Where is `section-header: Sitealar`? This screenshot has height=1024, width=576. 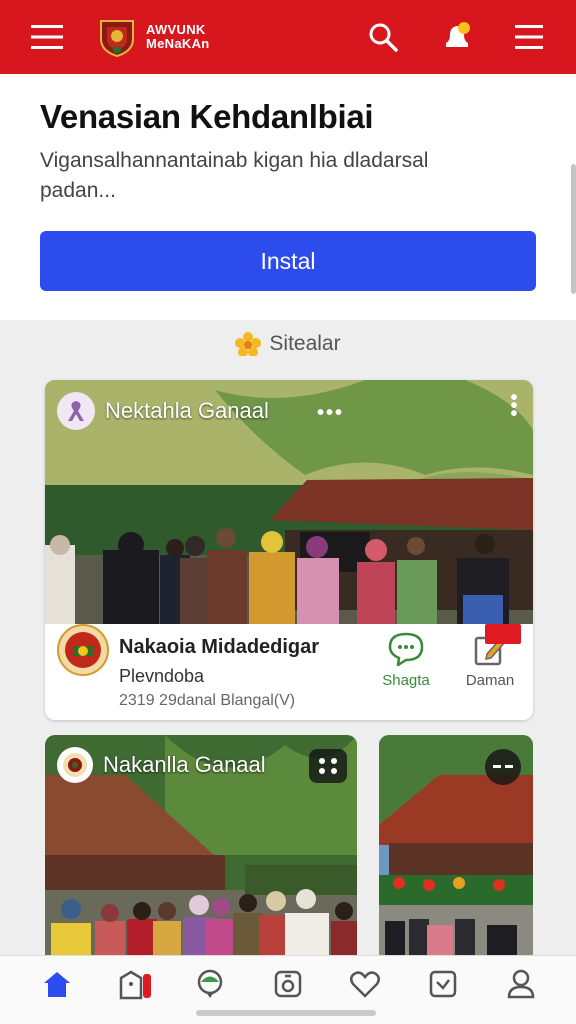 section-header: Sitealar is located at coordinates (288, 344).